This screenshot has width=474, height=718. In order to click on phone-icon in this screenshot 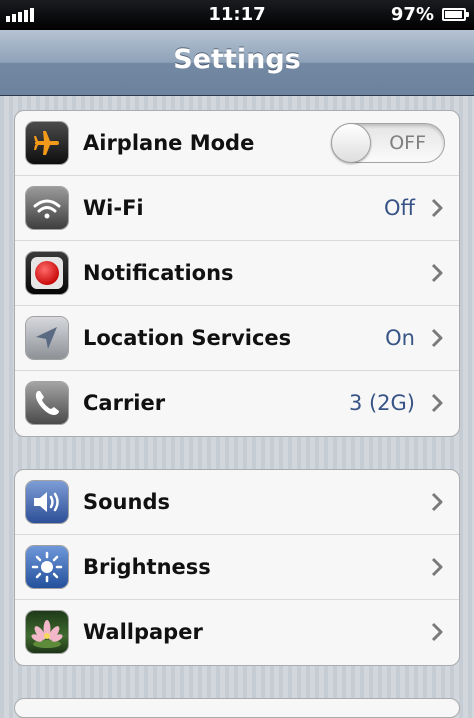, I will do `click(47, 403)`.